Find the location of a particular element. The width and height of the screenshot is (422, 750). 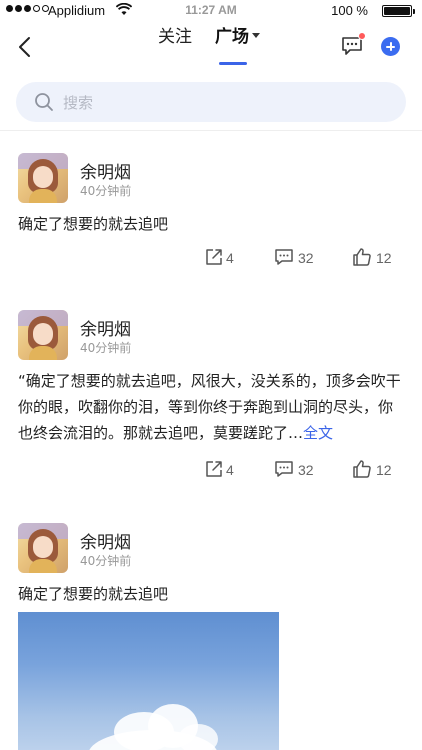

post-image is located at coordinates (148, 681).